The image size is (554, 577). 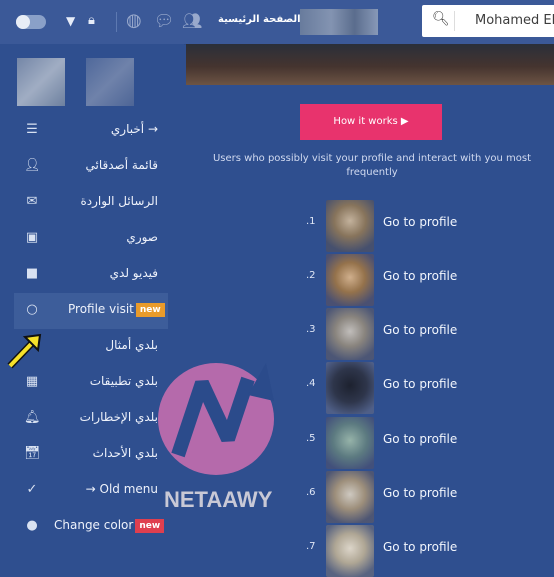 What do you see at coordinates (32, 525) in the screenshot?
I see `palette-icon: ●` at bounding box center [32, 525].